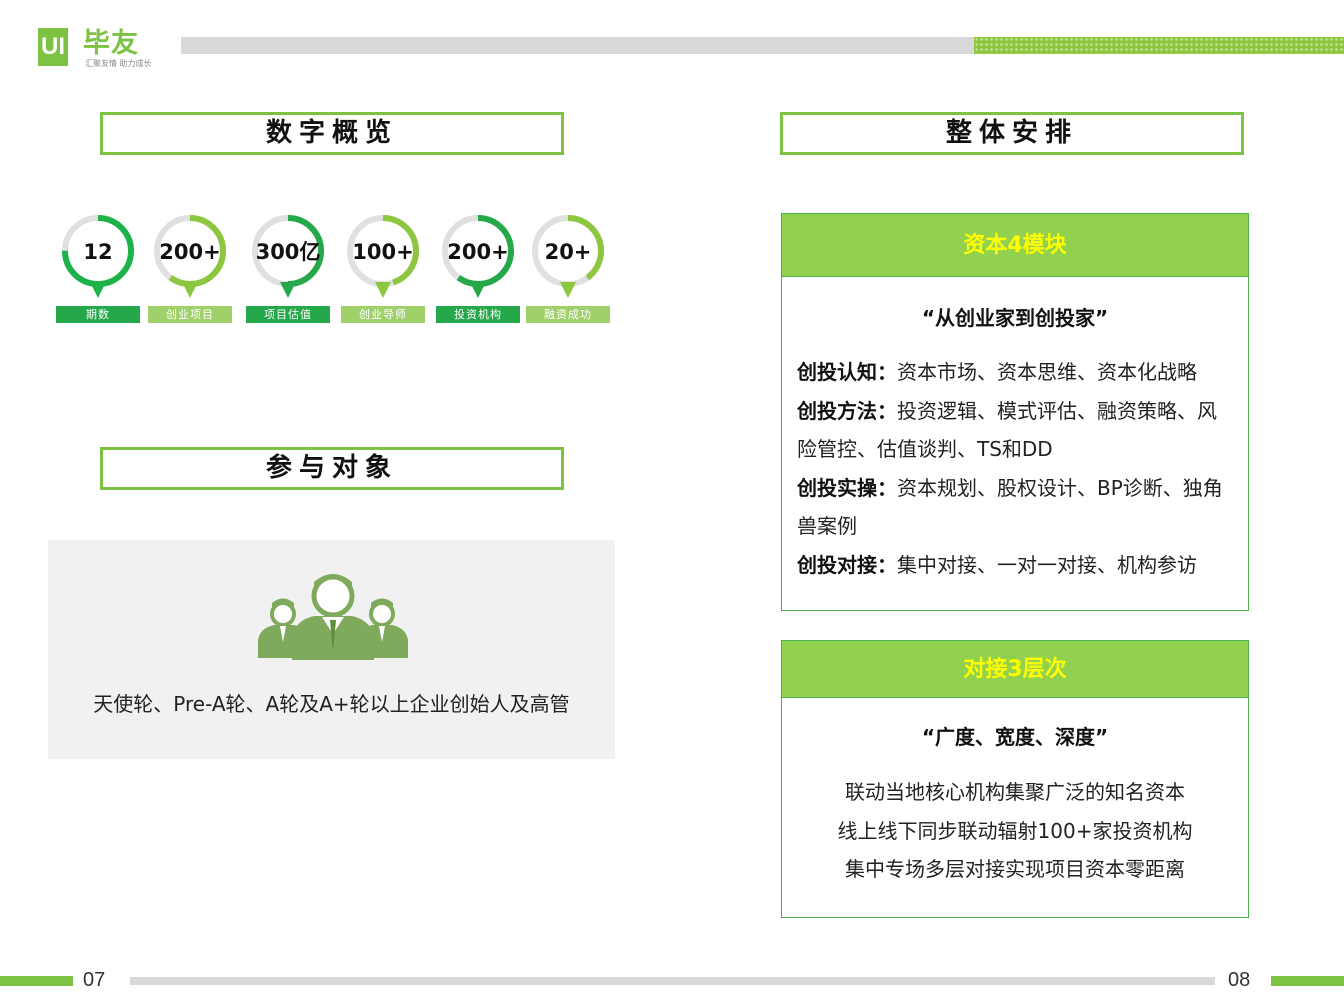  Describe the element at coordinates (1239, 980) in the screenshot. I see `page-number-right: 08` at that location.